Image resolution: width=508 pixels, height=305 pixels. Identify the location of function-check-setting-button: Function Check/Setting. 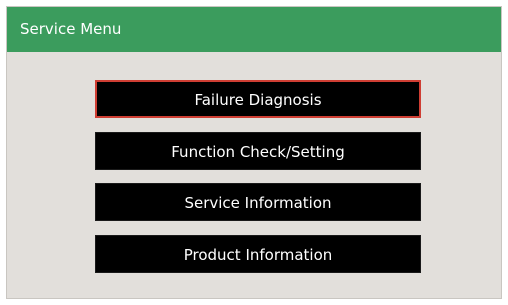
(258, 151).